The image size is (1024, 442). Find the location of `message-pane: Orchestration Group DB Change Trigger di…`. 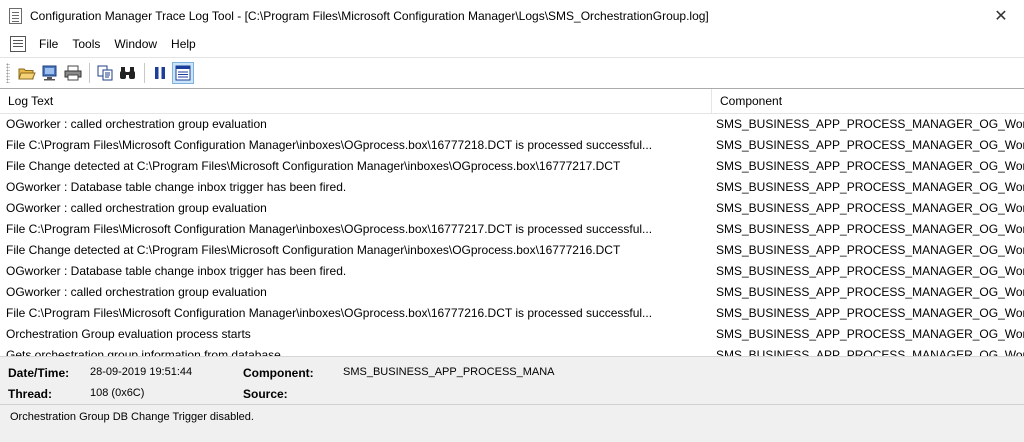

message-pane: Orchestration Group DB Change Trigger di… is located at coordinates (512, 423).